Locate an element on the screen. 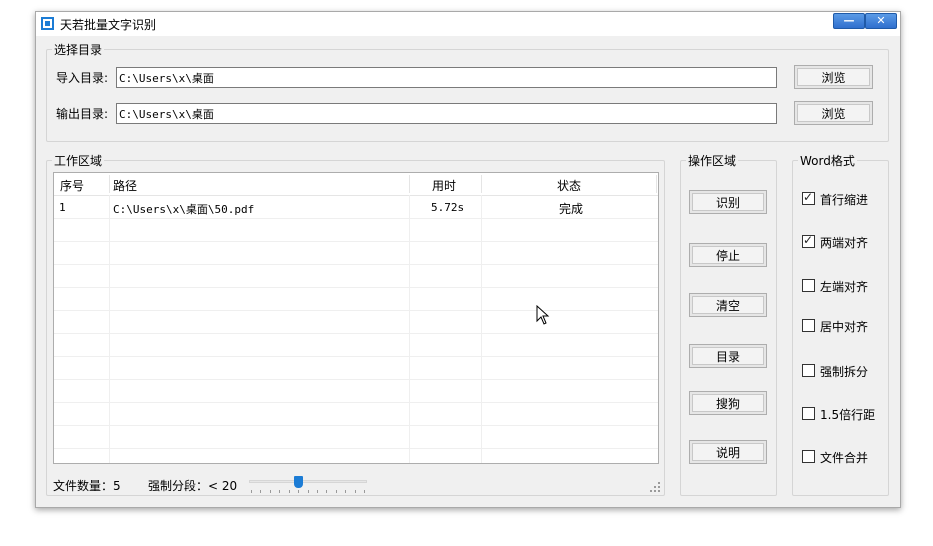 The height and width of the screenshot is (546, 933). import-dir-label: 导入目录: is located at coordinates (82, 78).